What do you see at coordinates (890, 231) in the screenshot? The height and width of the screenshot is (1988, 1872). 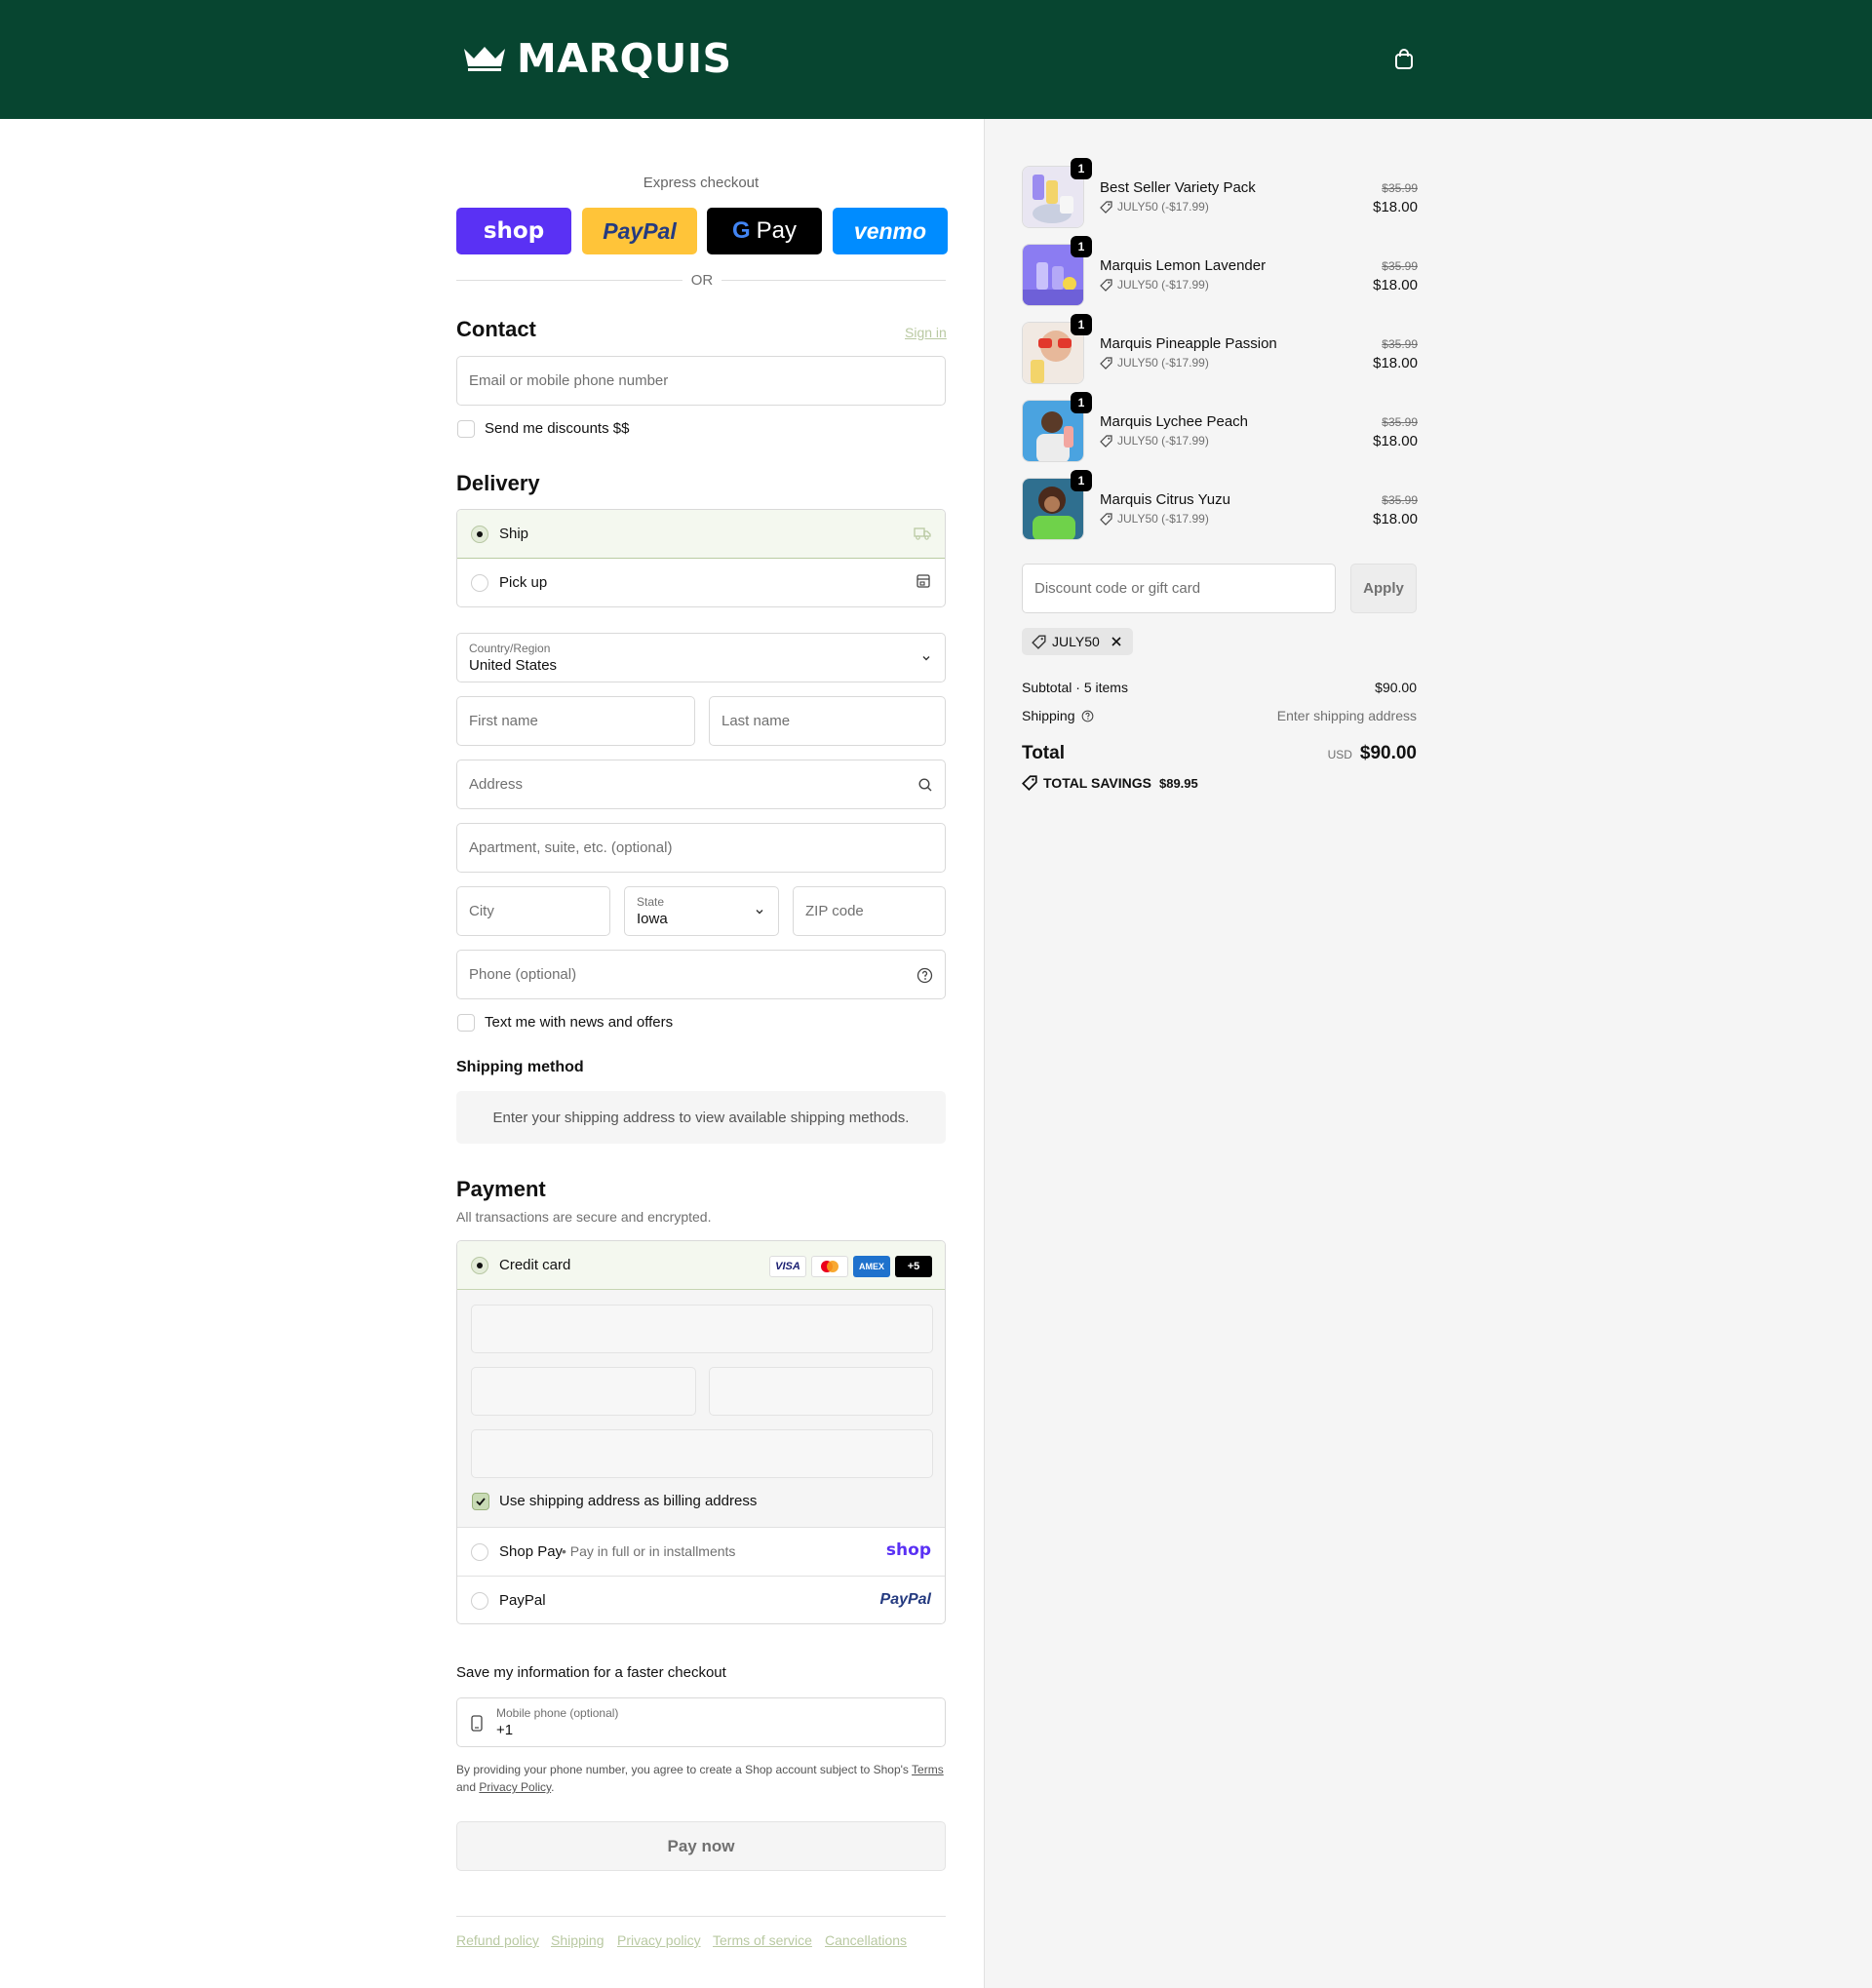 I see `venmo-button: venmo` at bounding box center [890, 231].